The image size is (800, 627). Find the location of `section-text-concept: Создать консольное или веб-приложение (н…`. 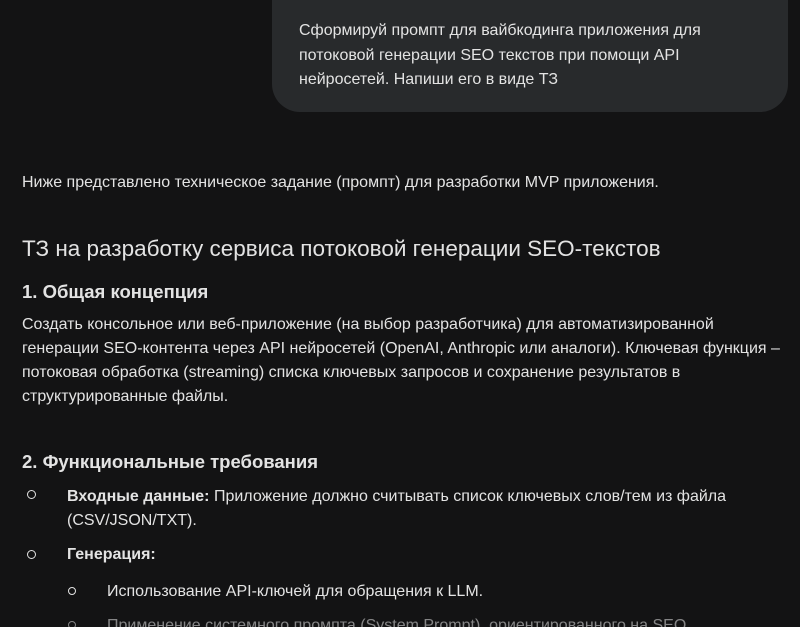

section-text-concept: Создать консольное или веб-приложение (н… is located at coordinates (401, 360).